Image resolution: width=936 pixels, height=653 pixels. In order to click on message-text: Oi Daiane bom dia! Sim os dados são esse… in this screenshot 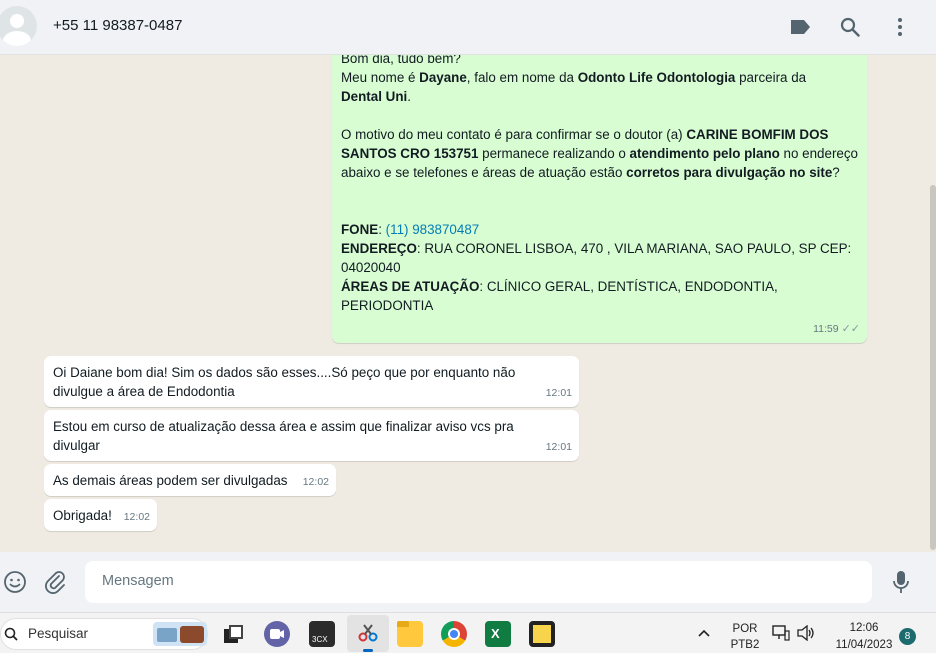, I will do `click(284, 382)`.